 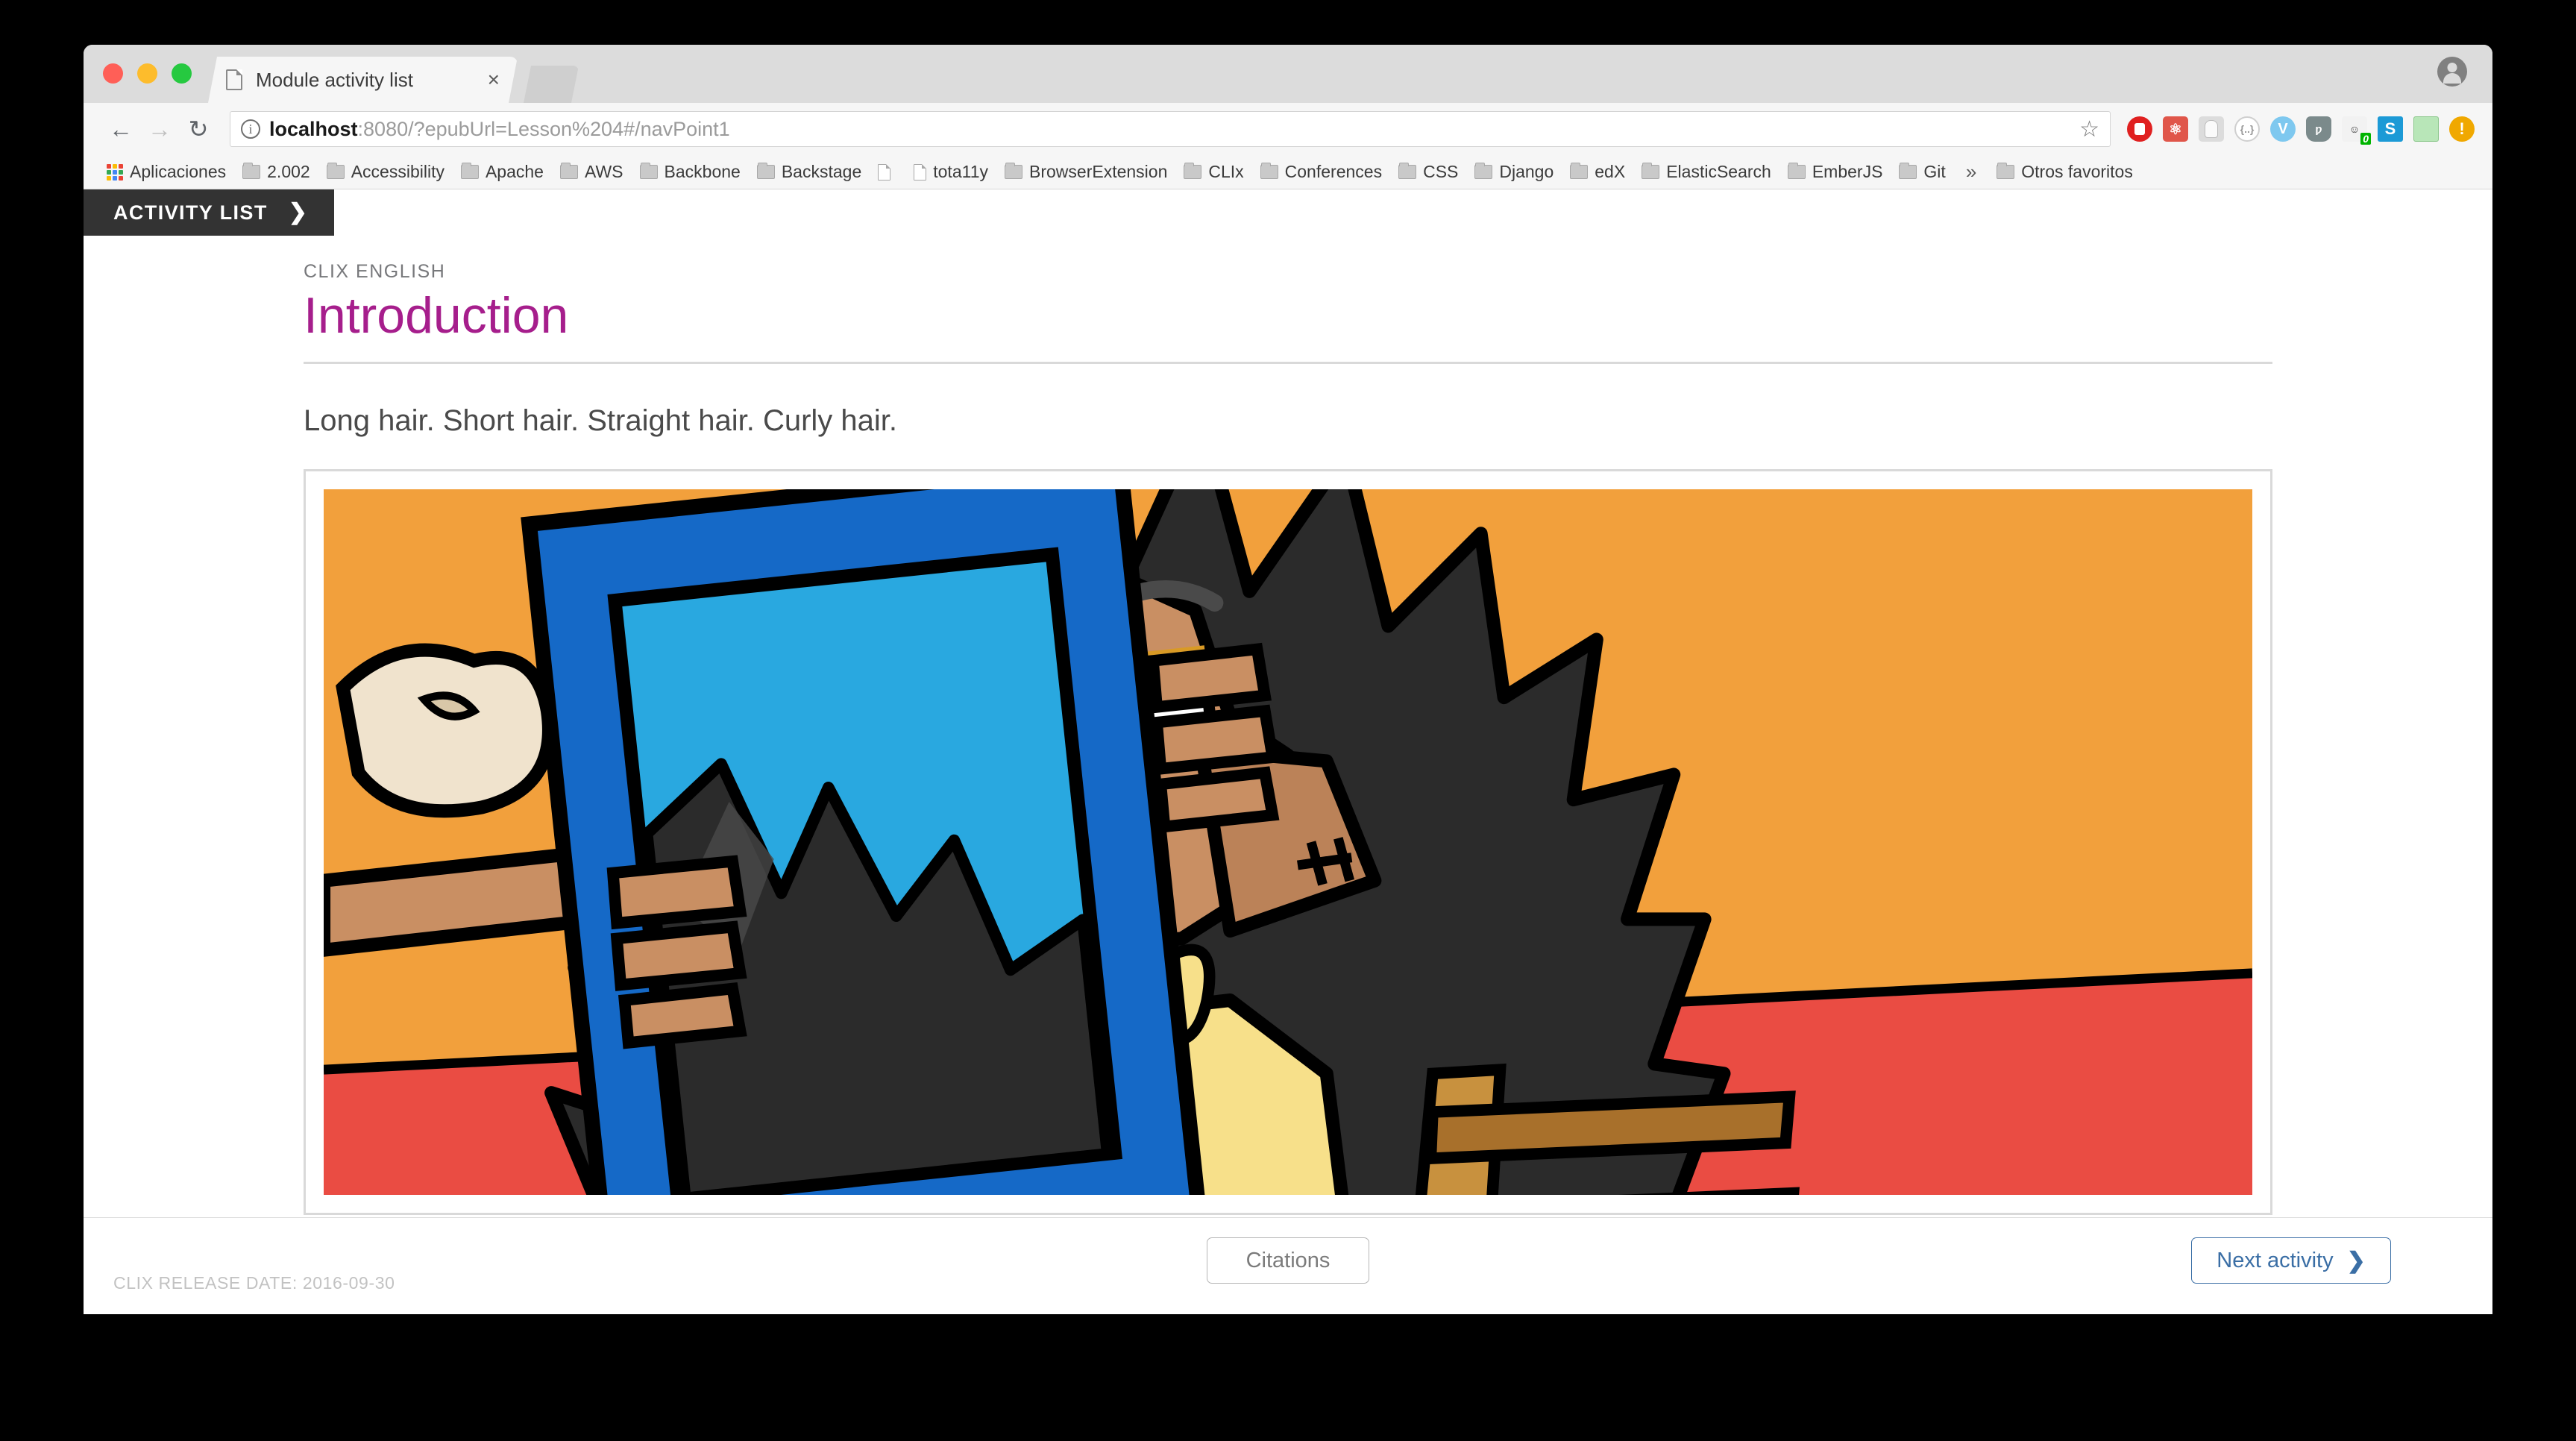 I want to click on bookmark-item-css: CSS, so click(x=1428, y=172).